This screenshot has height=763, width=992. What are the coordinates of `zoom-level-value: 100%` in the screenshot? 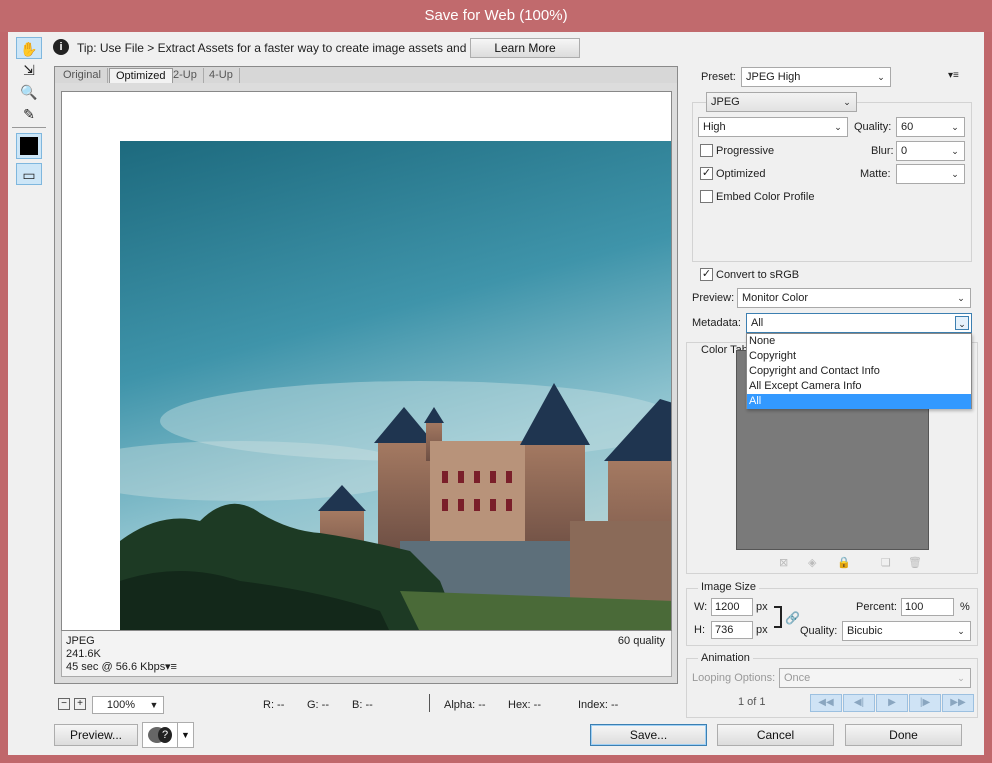 It's located at (121, 705).